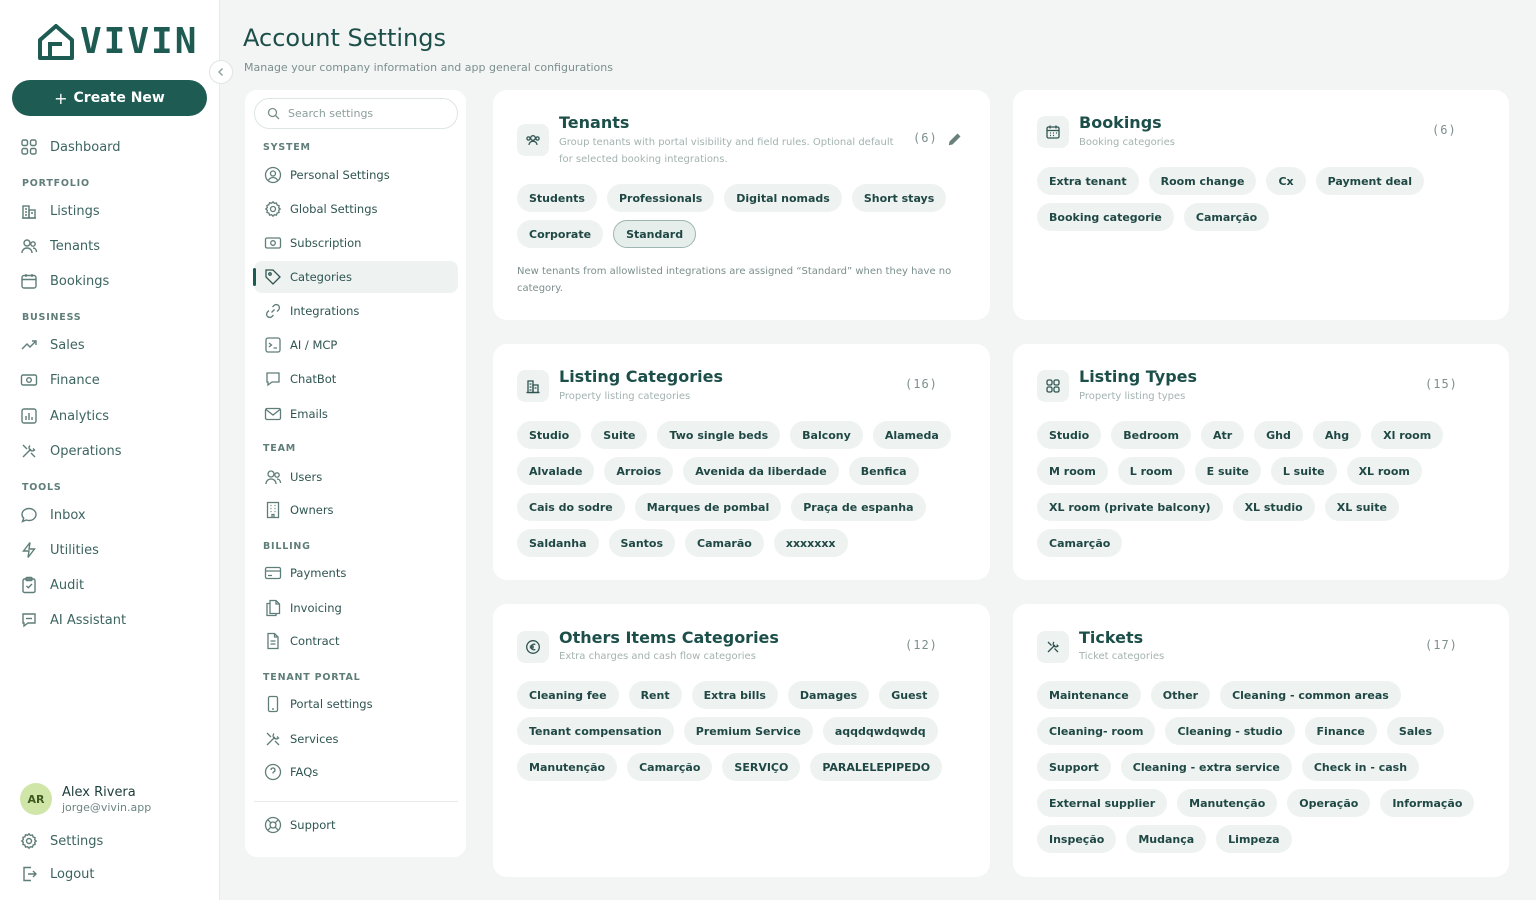 Image resolution: width=1536 pixels, height=900 pixels. What do you see at coordinates (356, 772) in the screenshot?
I see `menu-item-faqs: FAQs` at bounding box center [356, 772].